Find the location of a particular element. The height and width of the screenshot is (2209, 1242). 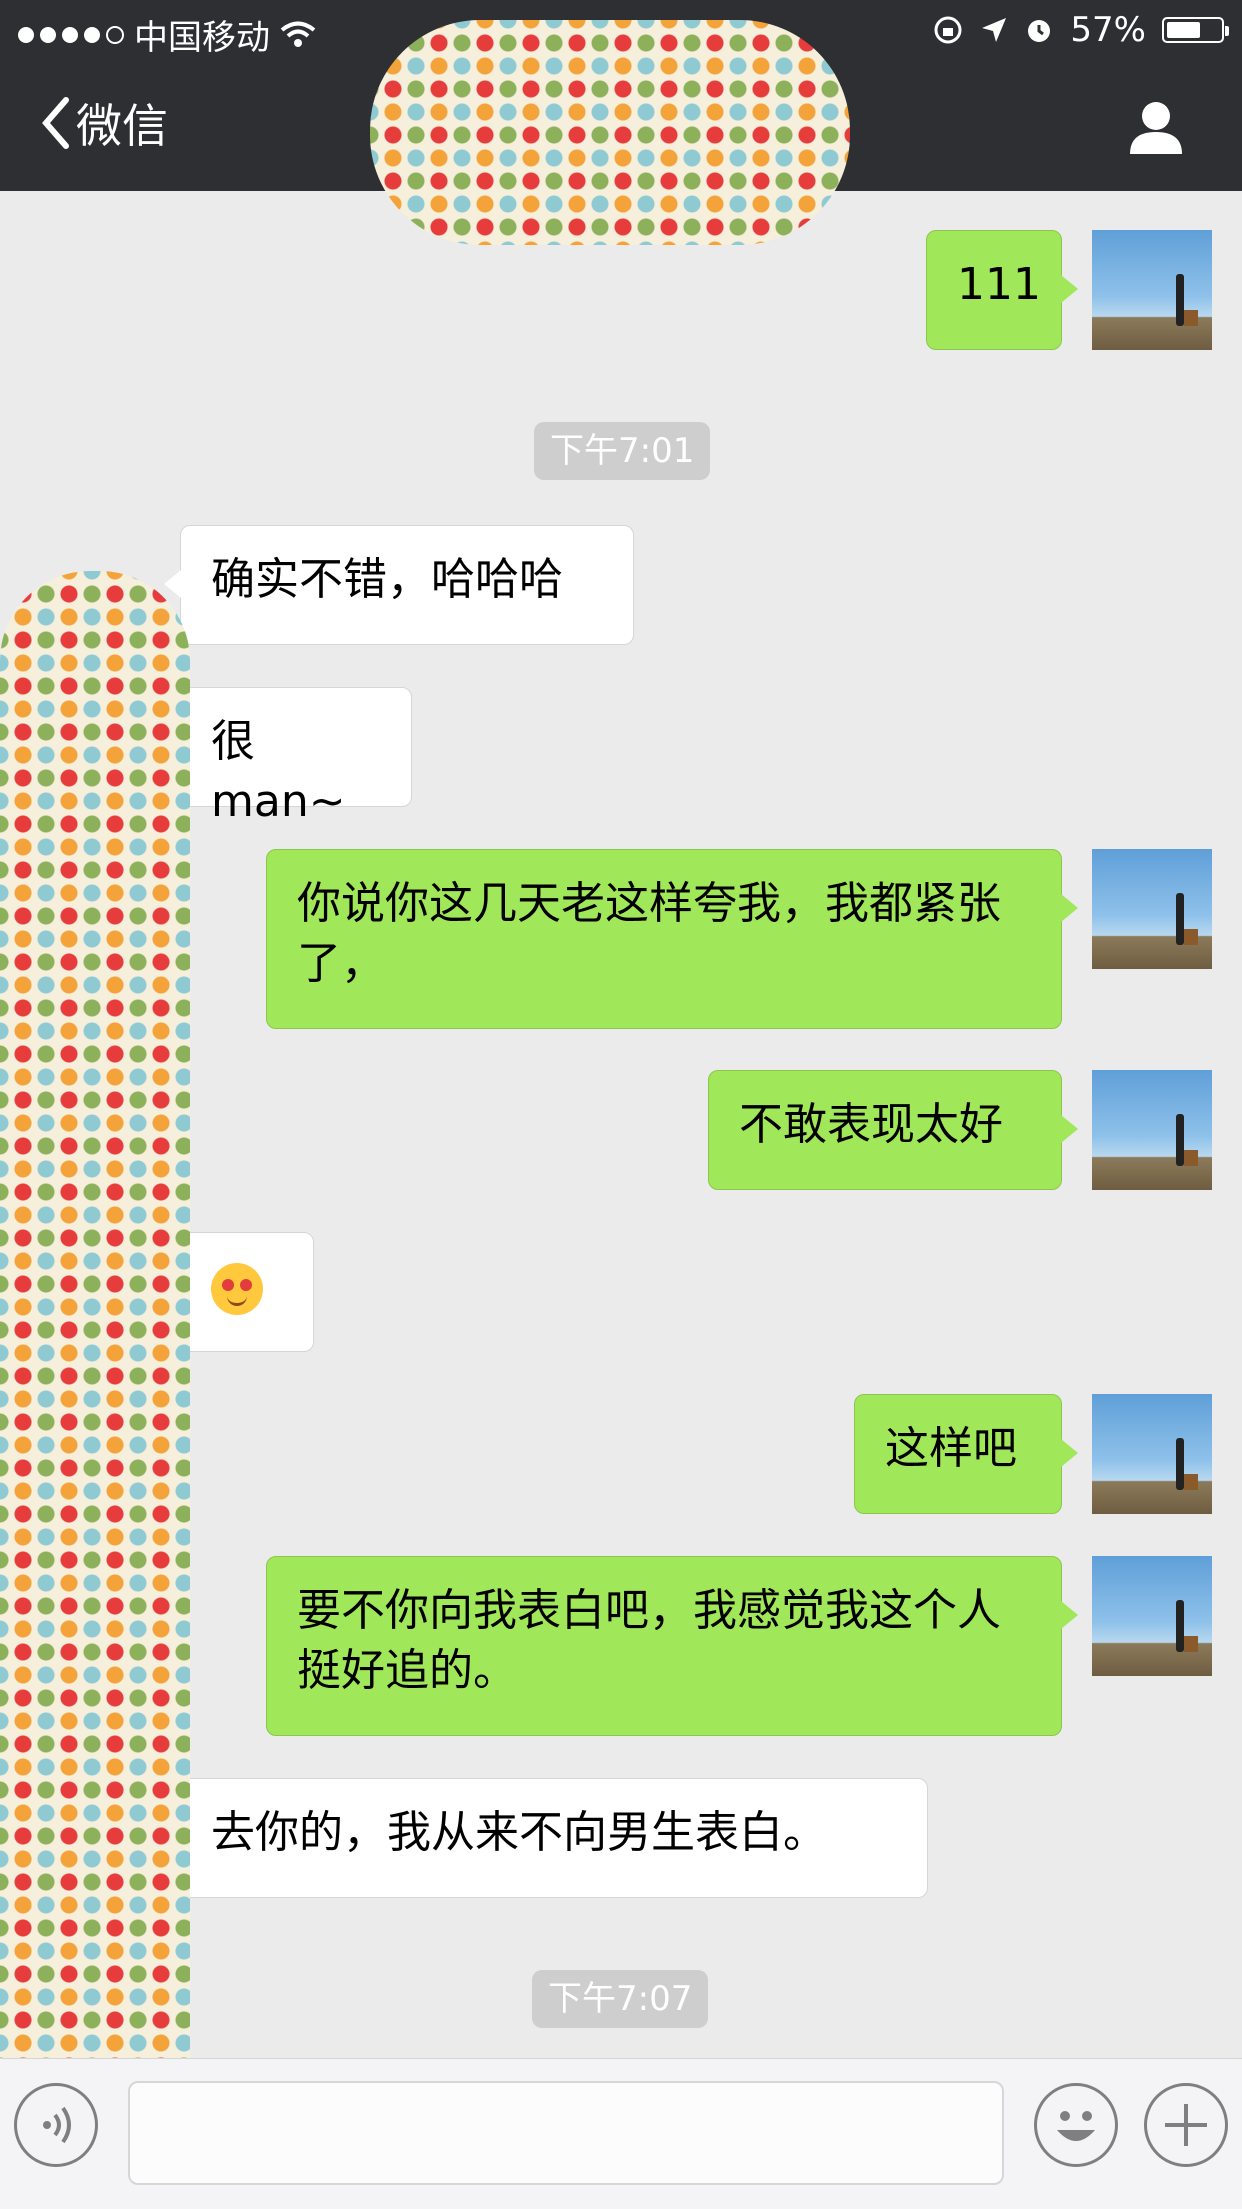

voice-button is located at coordinates (56, 2125).